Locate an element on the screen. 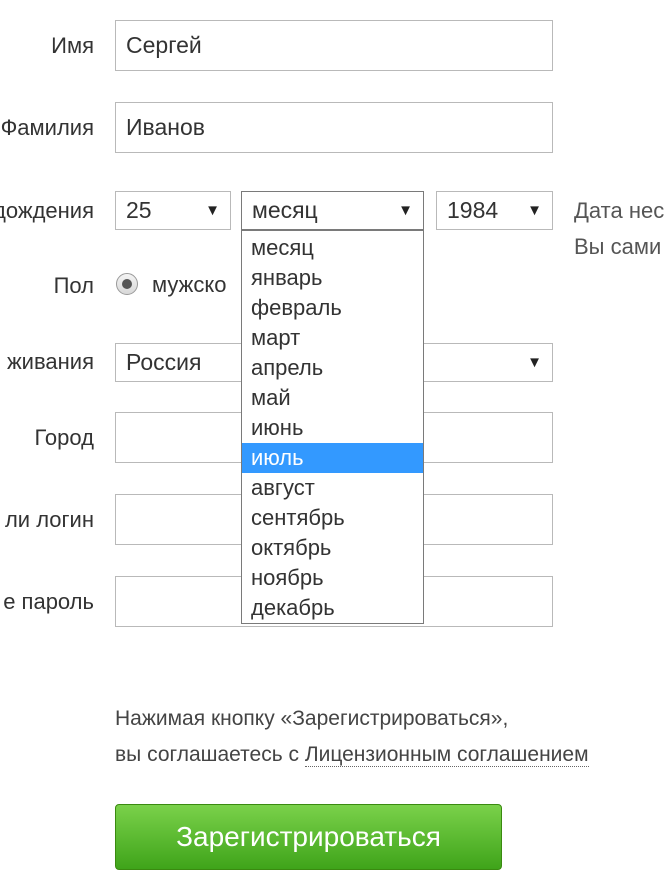 This screenshot has height=882, width=670. gender-male-radio is located at coordinates (127, 284).